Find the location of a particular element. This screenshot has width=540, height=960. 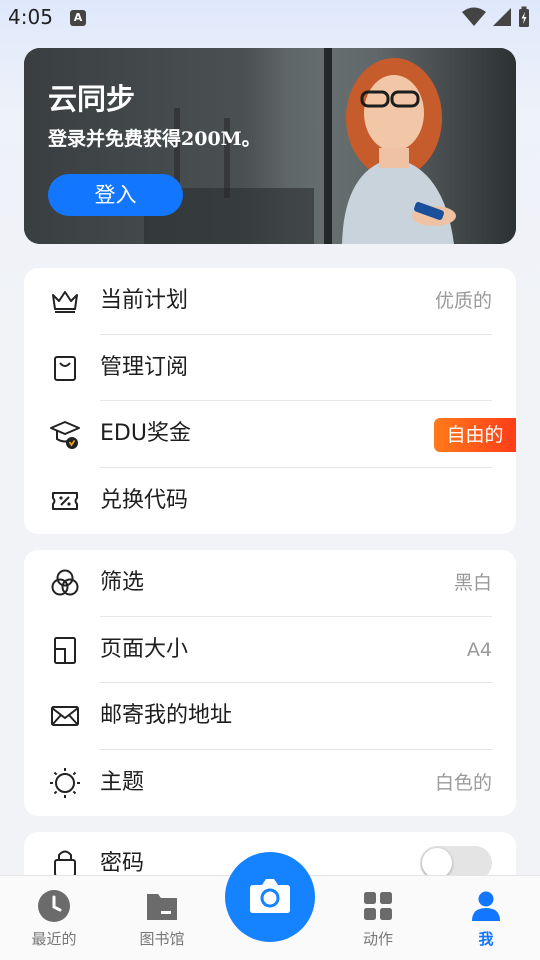

battery-icon is located at coordinates (524, 16).